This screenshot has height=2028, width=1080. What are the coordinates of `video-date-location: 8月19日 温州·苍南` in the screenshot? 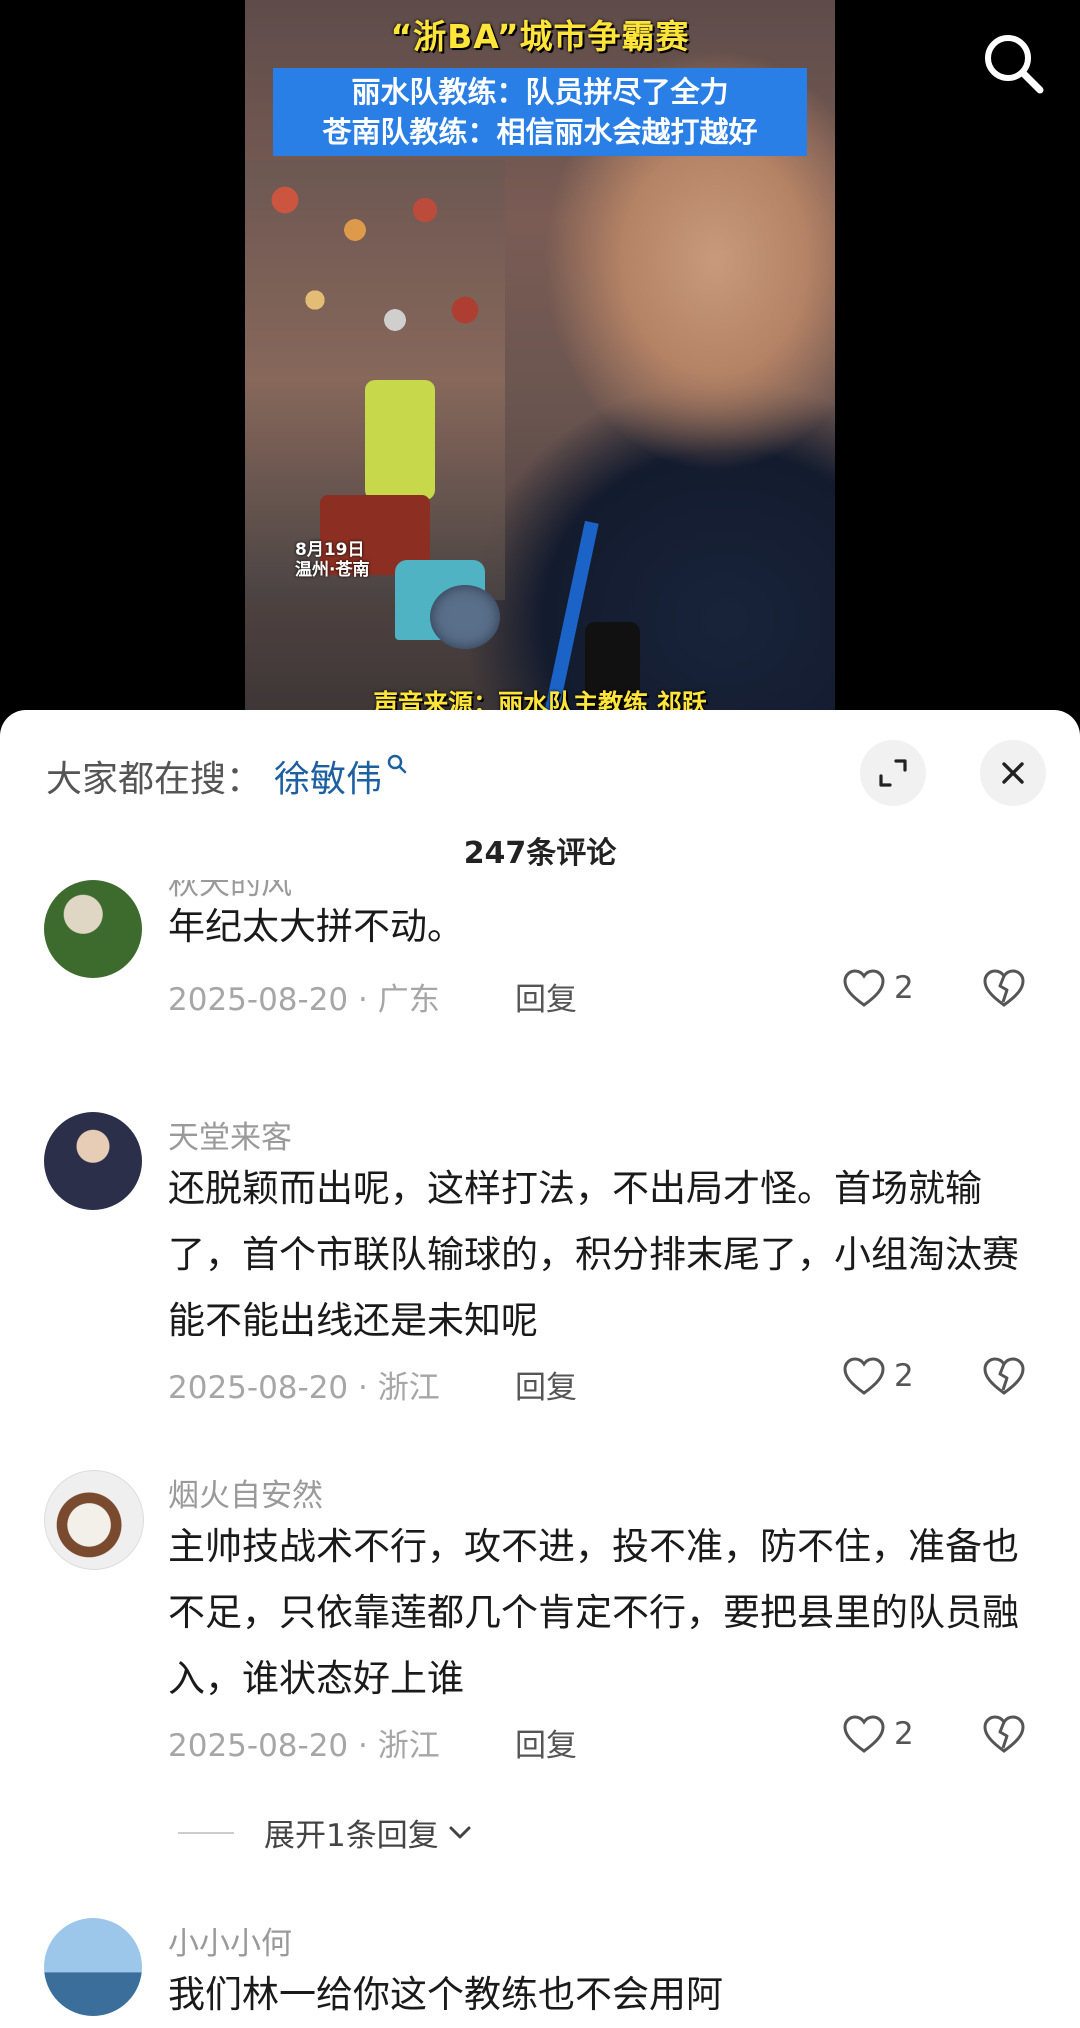 It's located at (332, 560).